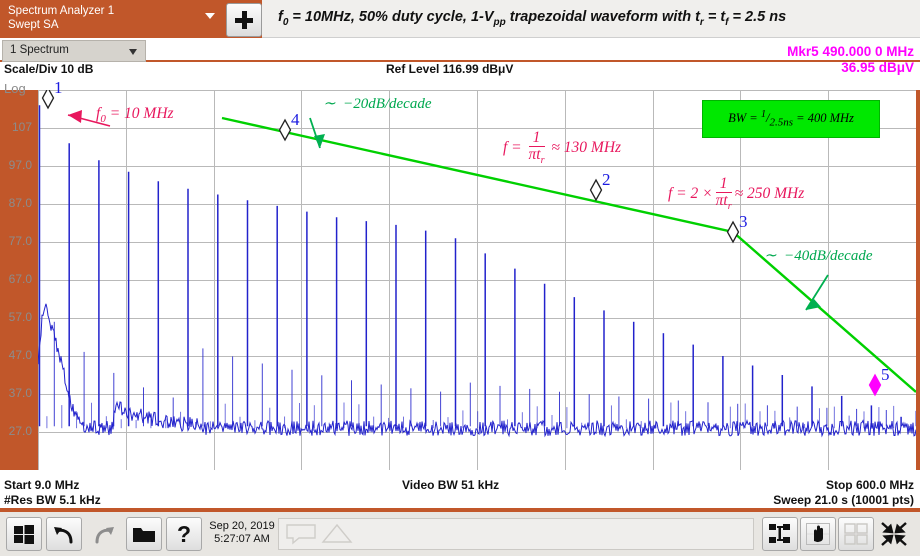 This screenshot has height=556, width=920. I want to click on annotation-freq-250mhz: f = 2 × 1 πtr ≈ 250 MHz, so click(736, 194).